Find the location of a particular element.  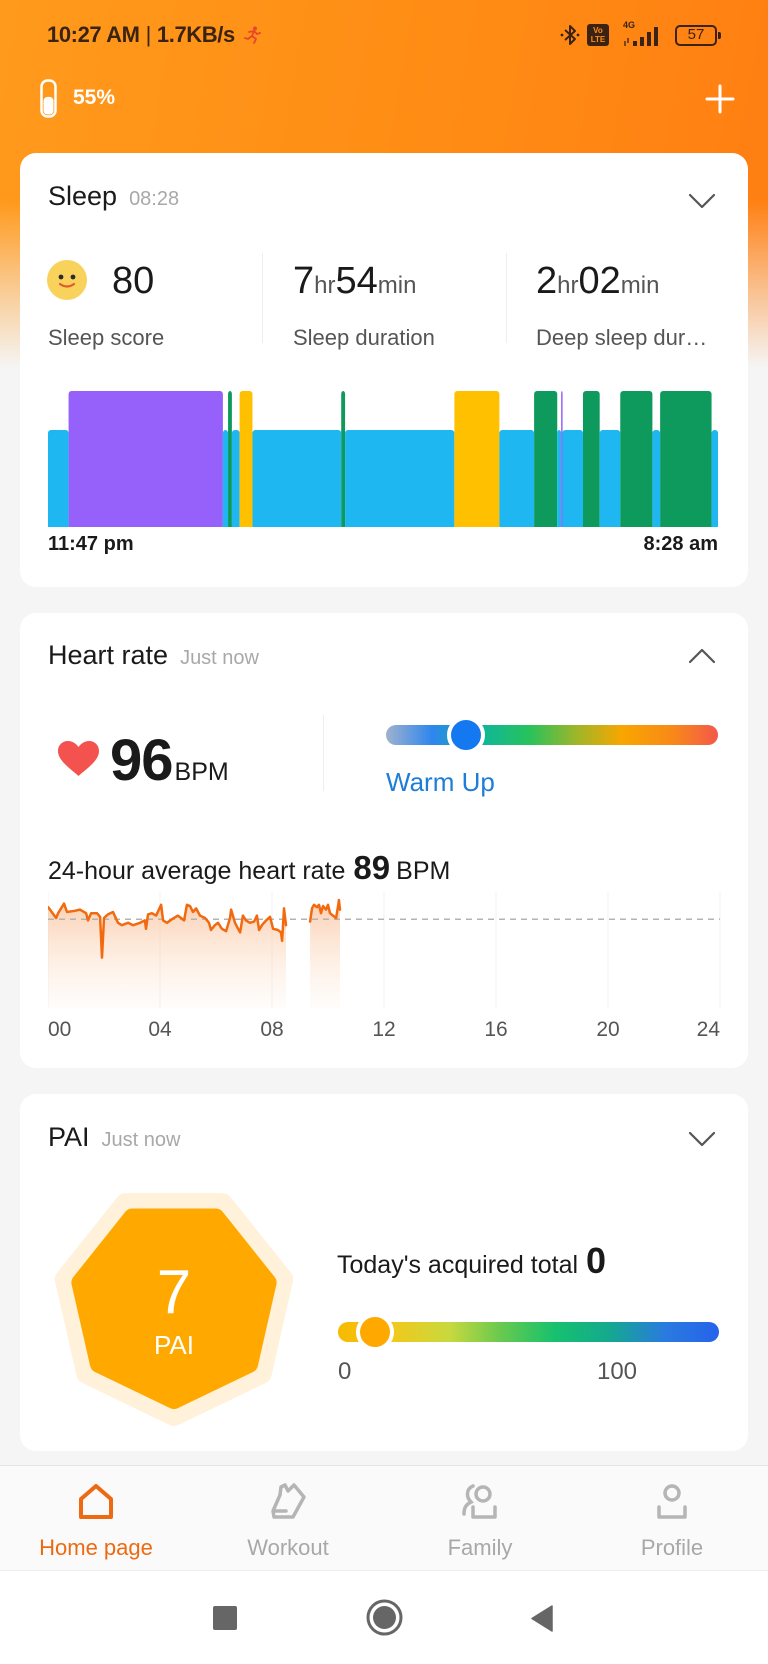

pai-today-value: 0 is located at coordinates (596, 1260).